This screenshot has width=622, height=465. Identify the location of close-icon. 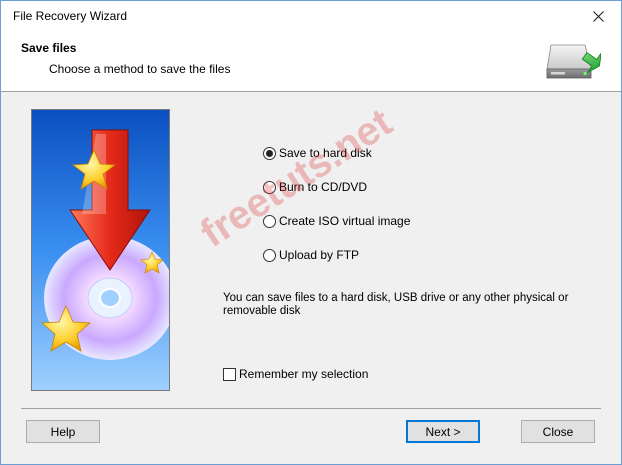
(598, 16).